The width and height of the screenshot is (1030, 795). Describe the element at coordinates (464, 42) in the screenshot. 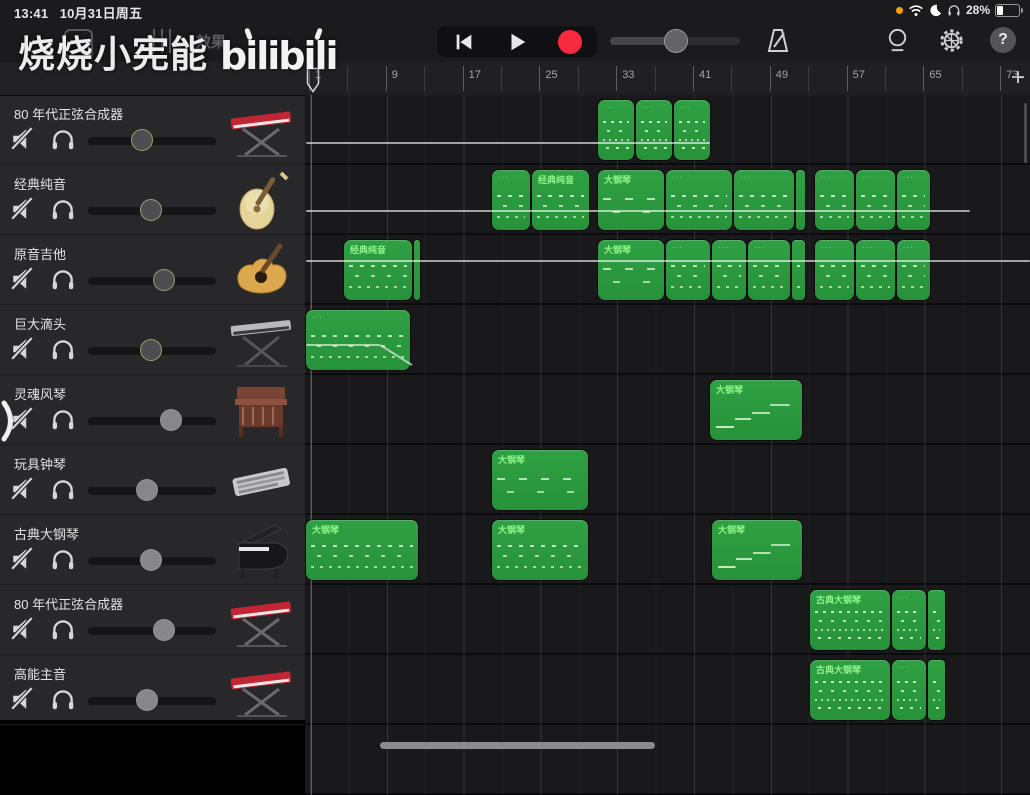

I see `rewind-button` at that location.